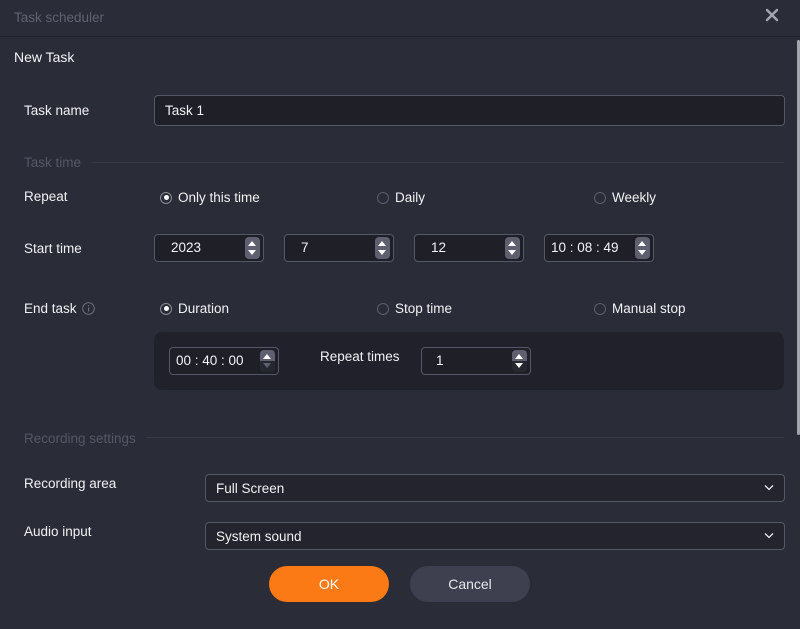 The height and width of the screenshot is (629, 800). Describe the element at coordinates (469, 248) in the screenshot. I see `day-stepper: 12` at that location.